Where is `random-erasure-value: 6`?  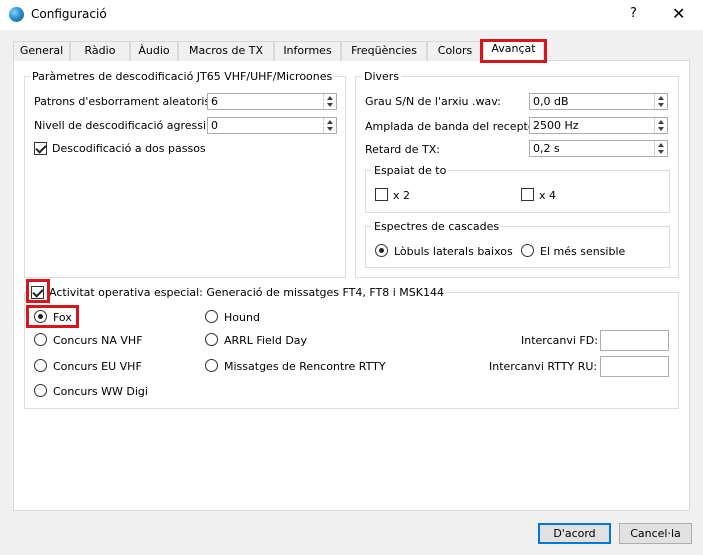 random-erasure-value: 6 is located at coordinates (214, 101).